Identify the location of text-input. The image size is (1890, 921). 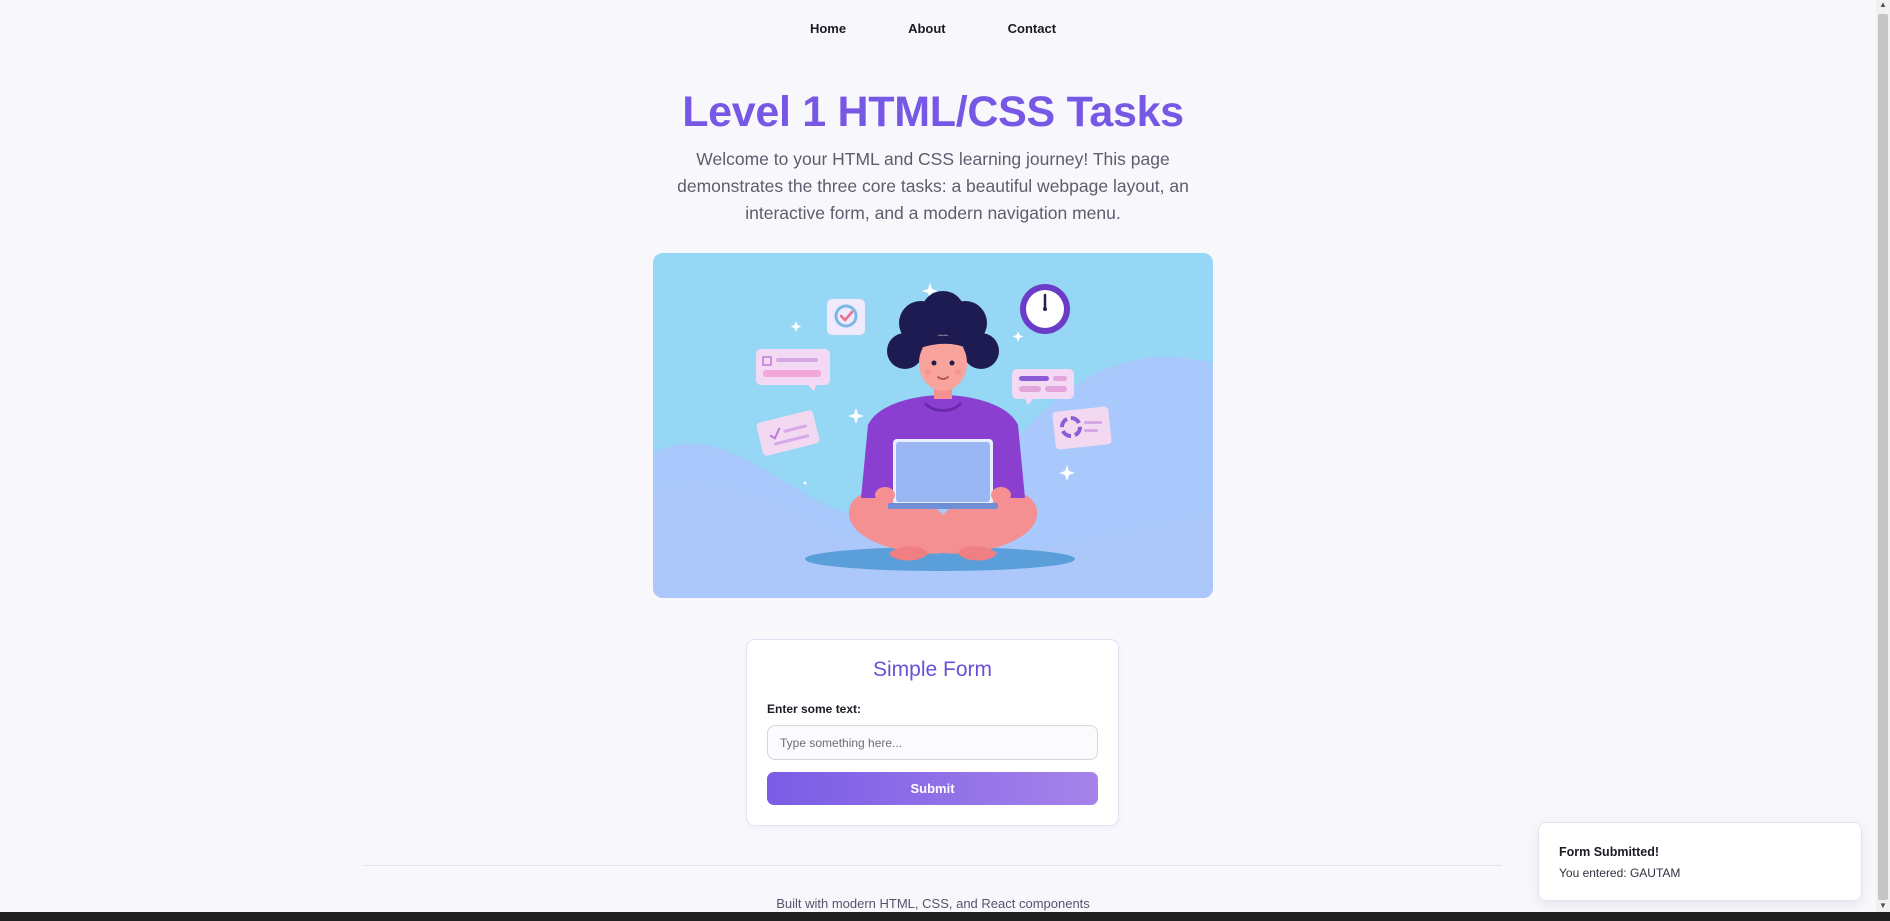
(932, 742).